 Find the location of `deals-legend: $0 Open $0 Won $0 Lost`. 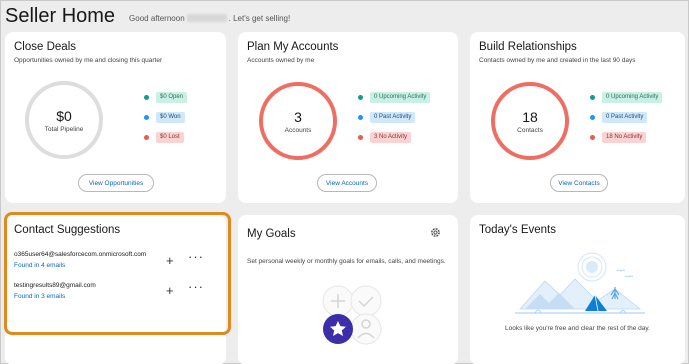

deals-legend: $0 Open $0 Won $0 Lost is located at coordinates (166, 122).